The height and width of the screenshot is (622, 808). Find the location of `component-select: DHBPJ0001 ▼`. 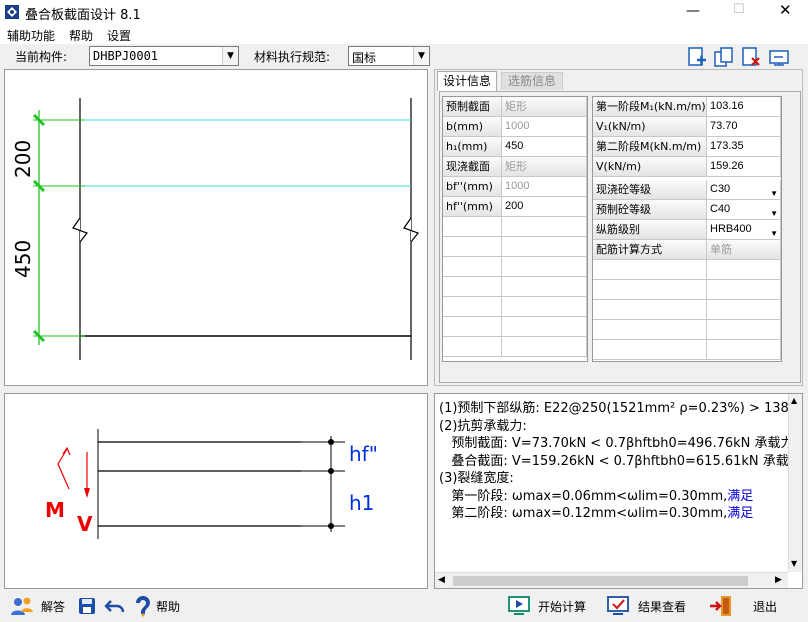

component-select: DHBPJ0001 ▼ is located at coordinates (164, 56).